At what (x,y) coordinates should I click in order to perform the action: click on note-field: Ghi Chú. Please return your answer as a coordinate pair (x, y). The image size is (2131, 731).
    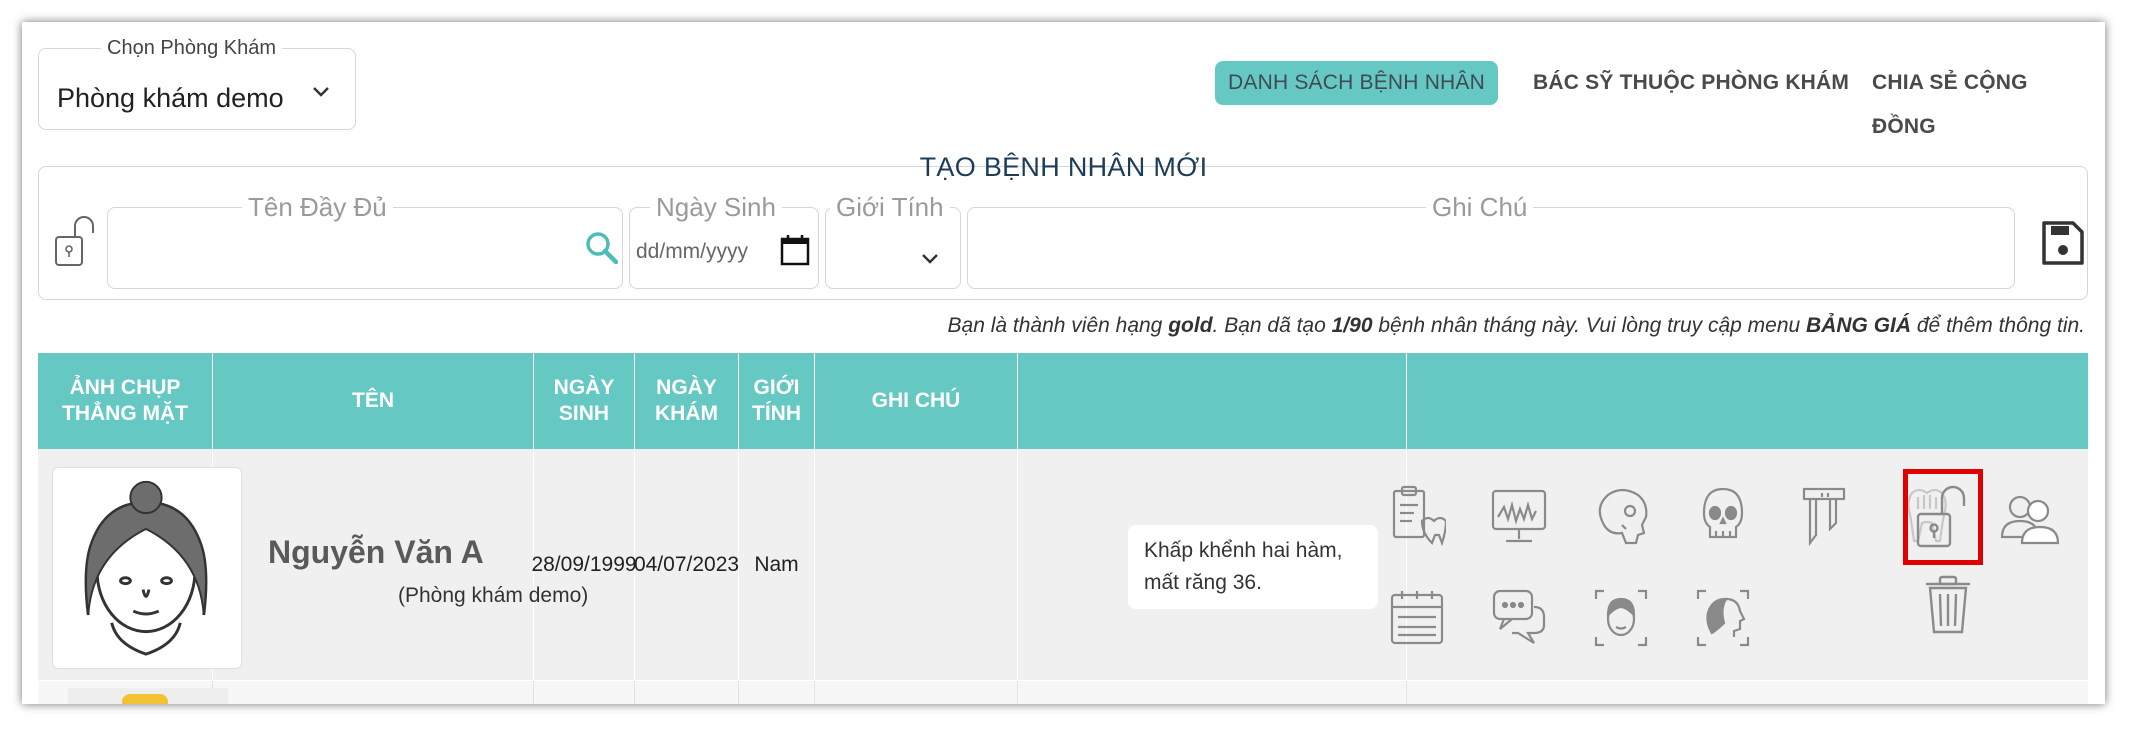
    Looking at the image, I should click on (1491, 240).